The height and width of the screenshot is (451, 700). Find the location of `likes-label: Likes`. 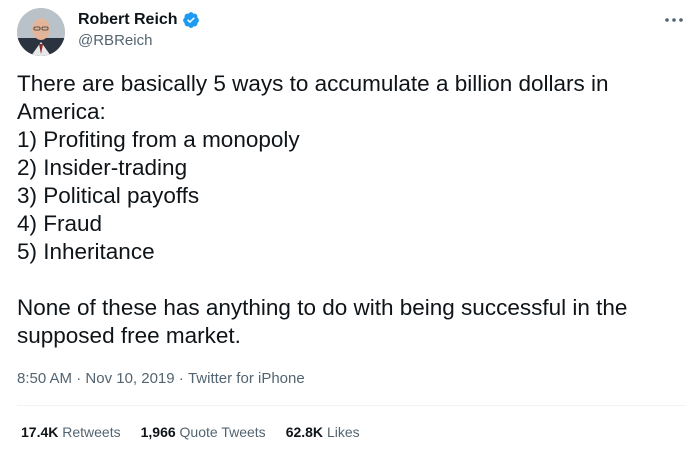

likes-label: Likes is located at coordinates (343, 432).